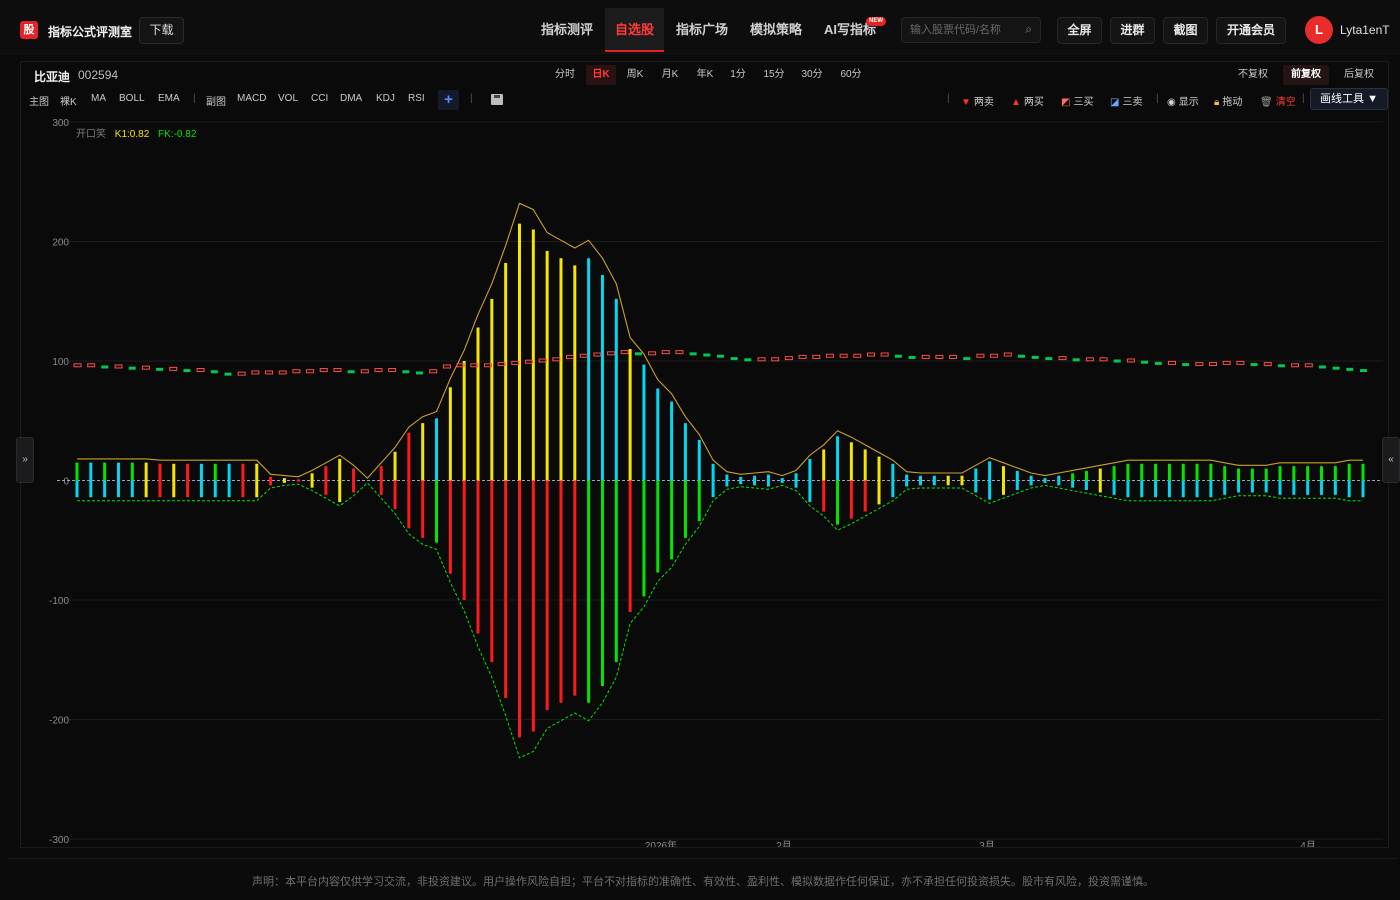 This screenshot has height=900, width=1400. Describe the element at coordinates (1365, 30) in the screenshot. I see `user-name: Lyta1enT` at that location.